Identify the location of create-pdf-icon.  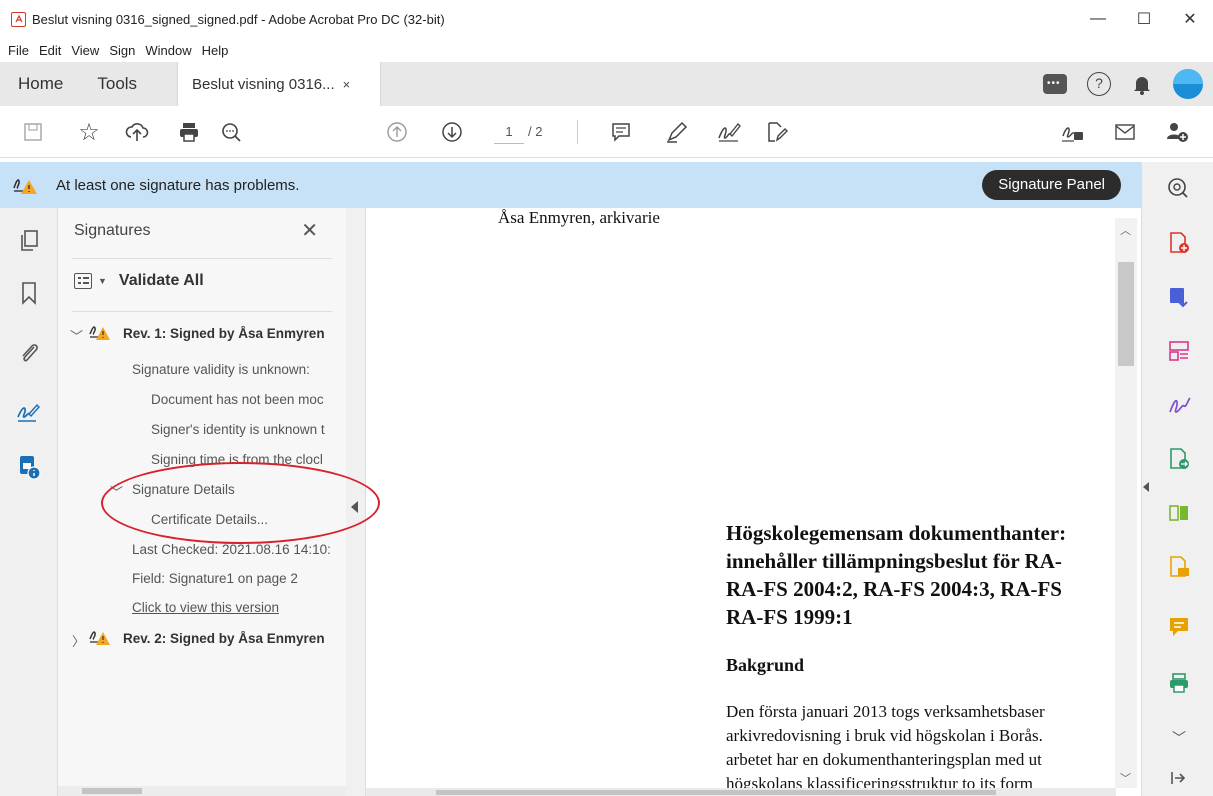
(1179, 243).